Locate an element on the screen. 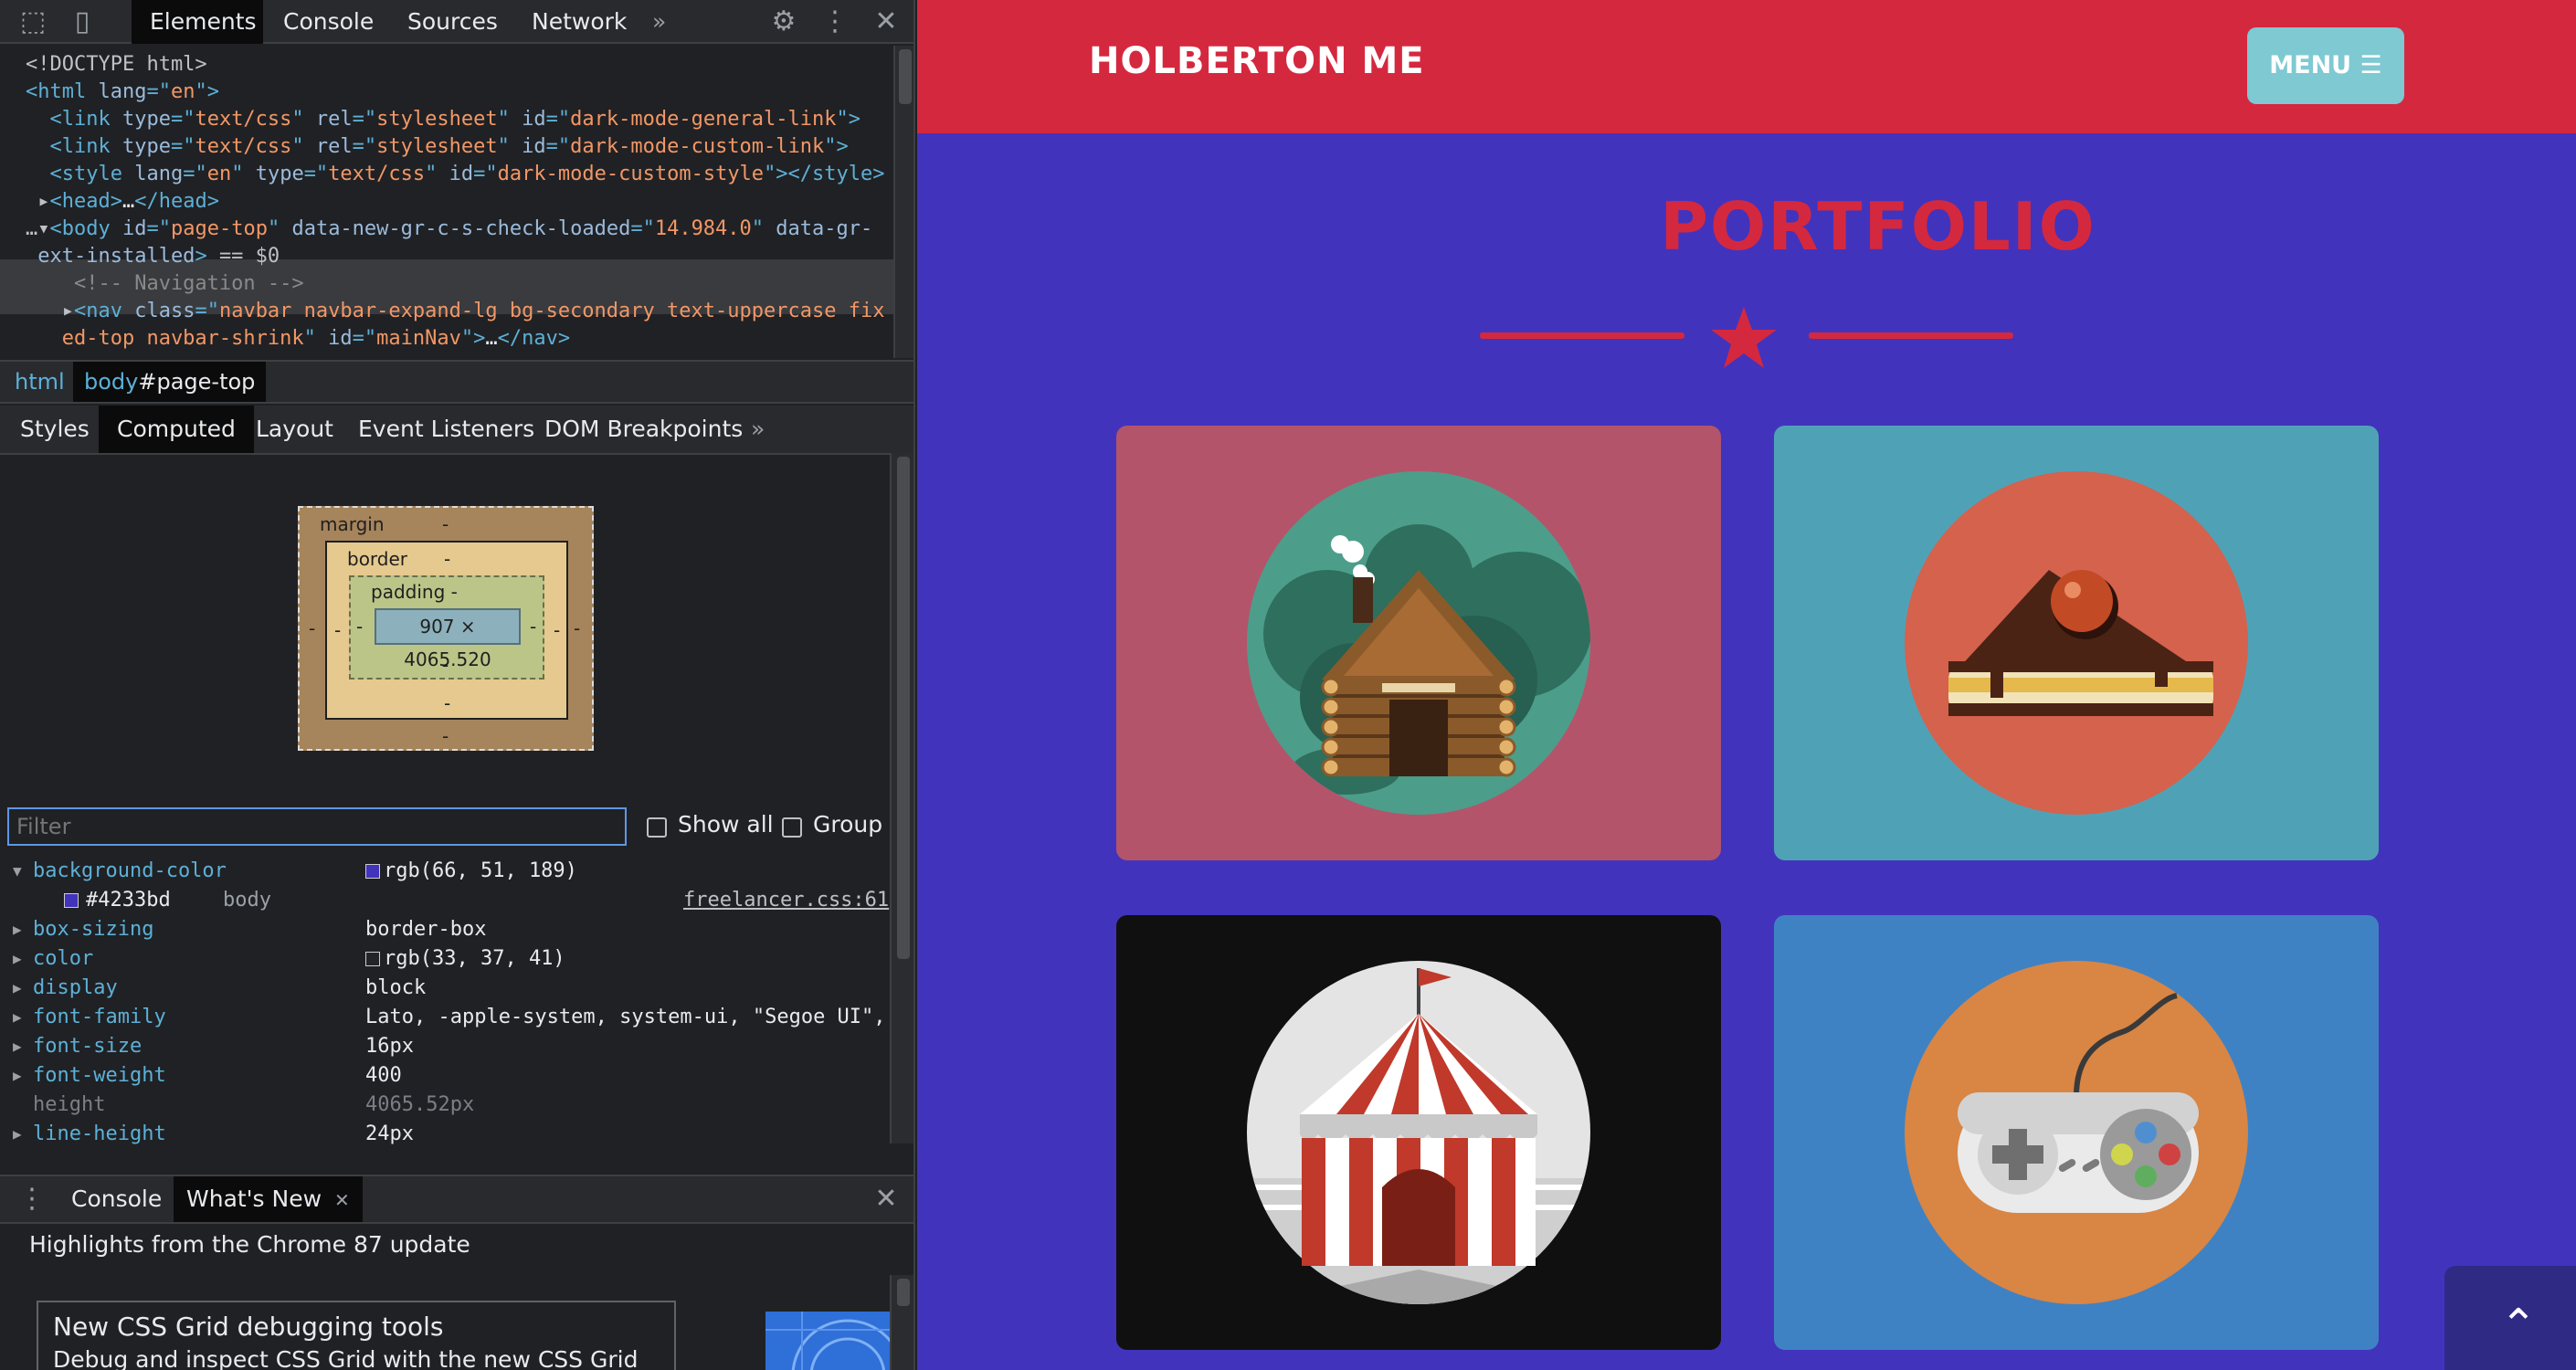  tab-computed: Computed is located at coordinates (176, 429).